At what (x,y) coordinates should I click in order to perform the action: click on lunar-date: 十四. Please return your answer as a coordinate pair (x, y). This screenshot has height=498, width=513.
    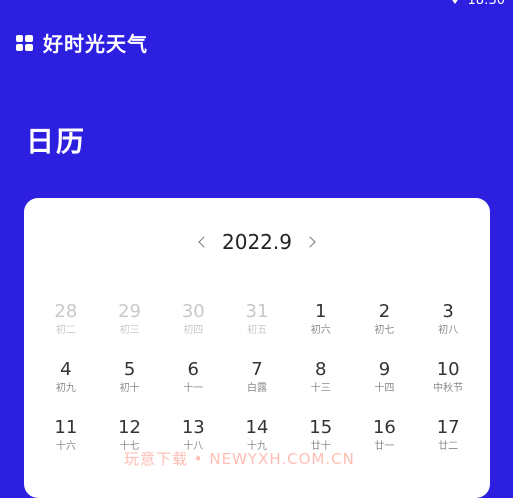
    Looking at the image, I should click on (384, 388).